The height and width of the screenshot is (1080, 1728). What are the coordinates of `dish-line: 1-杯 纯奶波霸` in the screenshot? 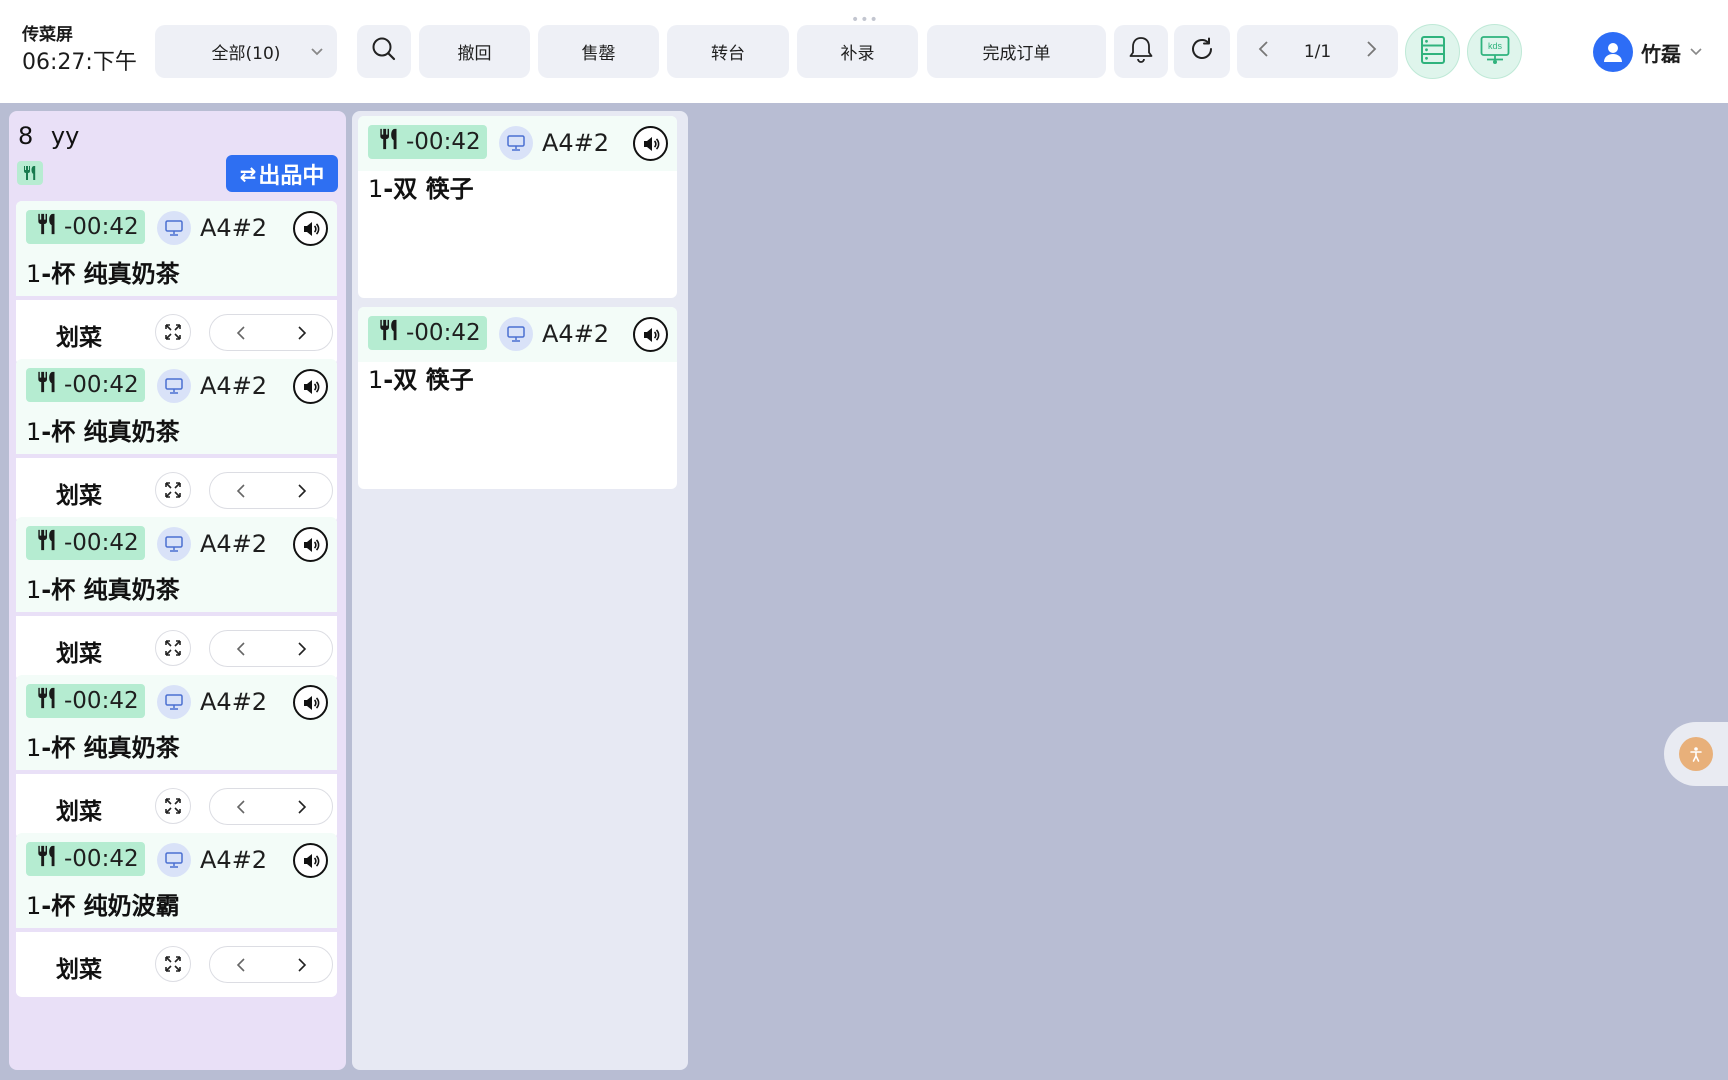 It's located at (176, 908).